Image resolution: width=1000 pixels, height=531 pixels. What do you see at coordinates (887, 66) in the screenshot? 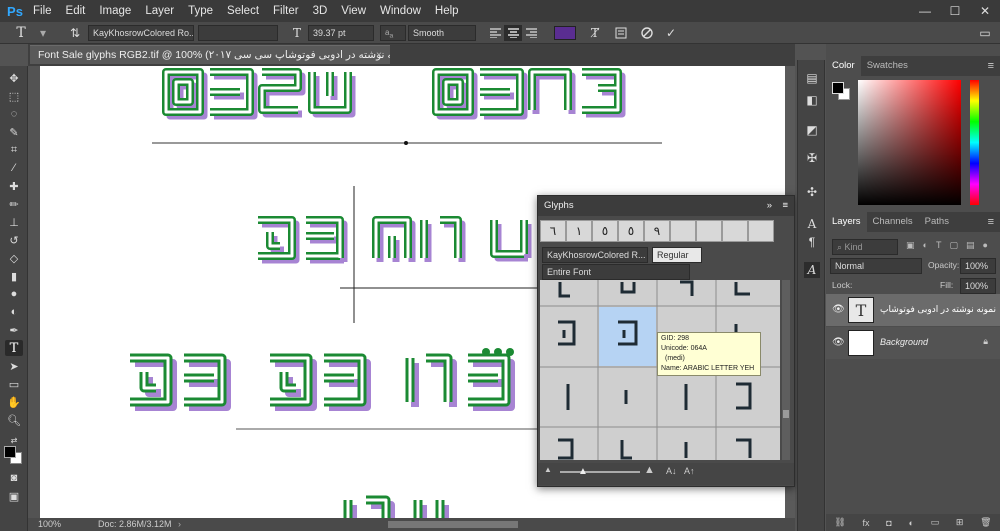
I see `tab-swatches: Swatches` at bounding box center [887, 66].